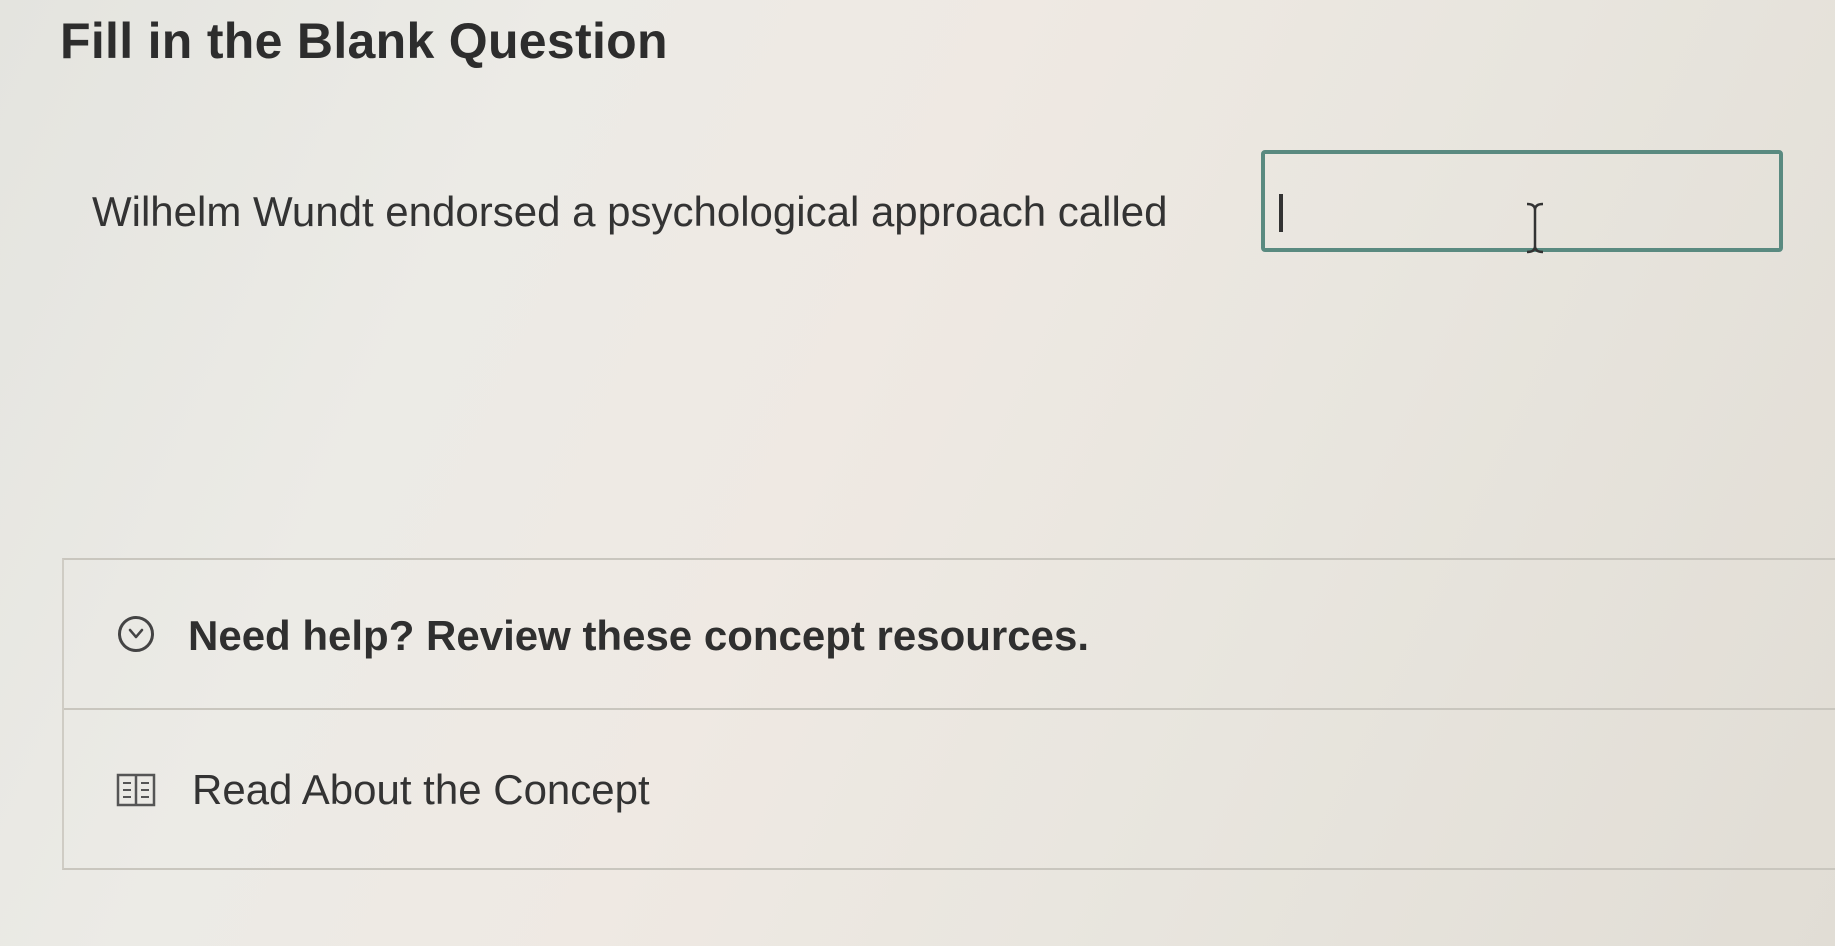  What do you see at coordinates (1281, 213) in the screenshot?
I see `text-caret` at bounding box center [1281, 213].